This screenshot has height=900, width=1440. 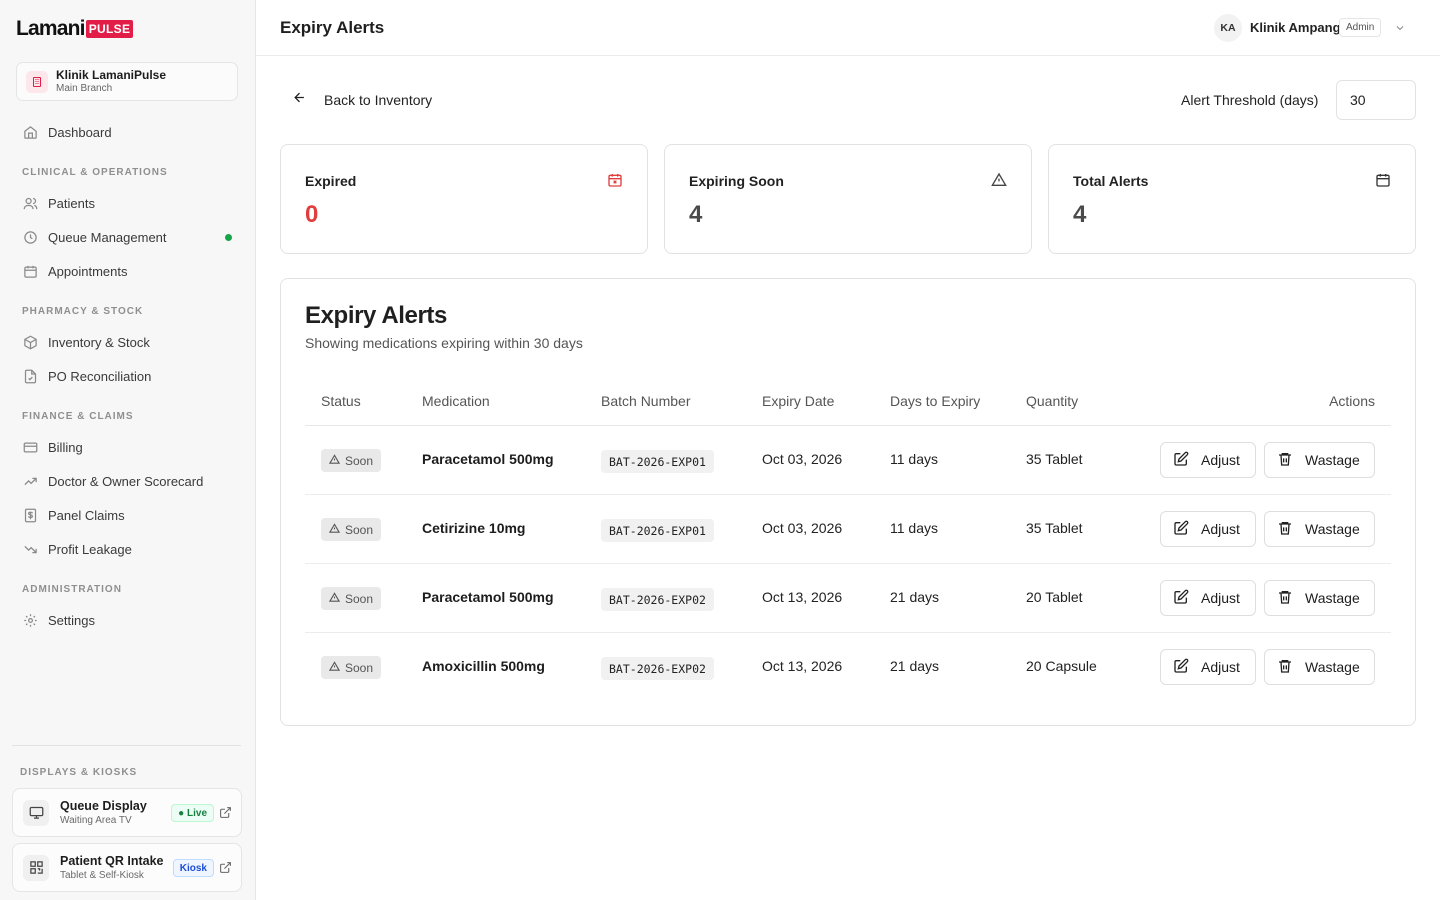 What do you see at coordinates (128, 447) in the screenshot?
I see `sidebar-item-billing: Billing` at bounding box center [128, 447].